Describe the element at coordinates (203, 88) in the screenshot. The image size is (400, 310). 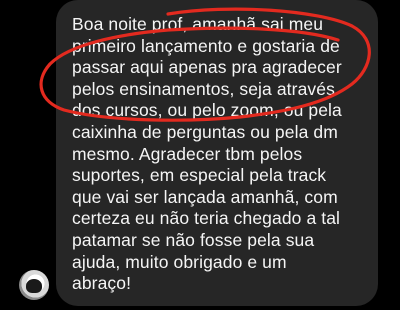
I see `message-line: pelos ensinamentos, seja através` at that location.